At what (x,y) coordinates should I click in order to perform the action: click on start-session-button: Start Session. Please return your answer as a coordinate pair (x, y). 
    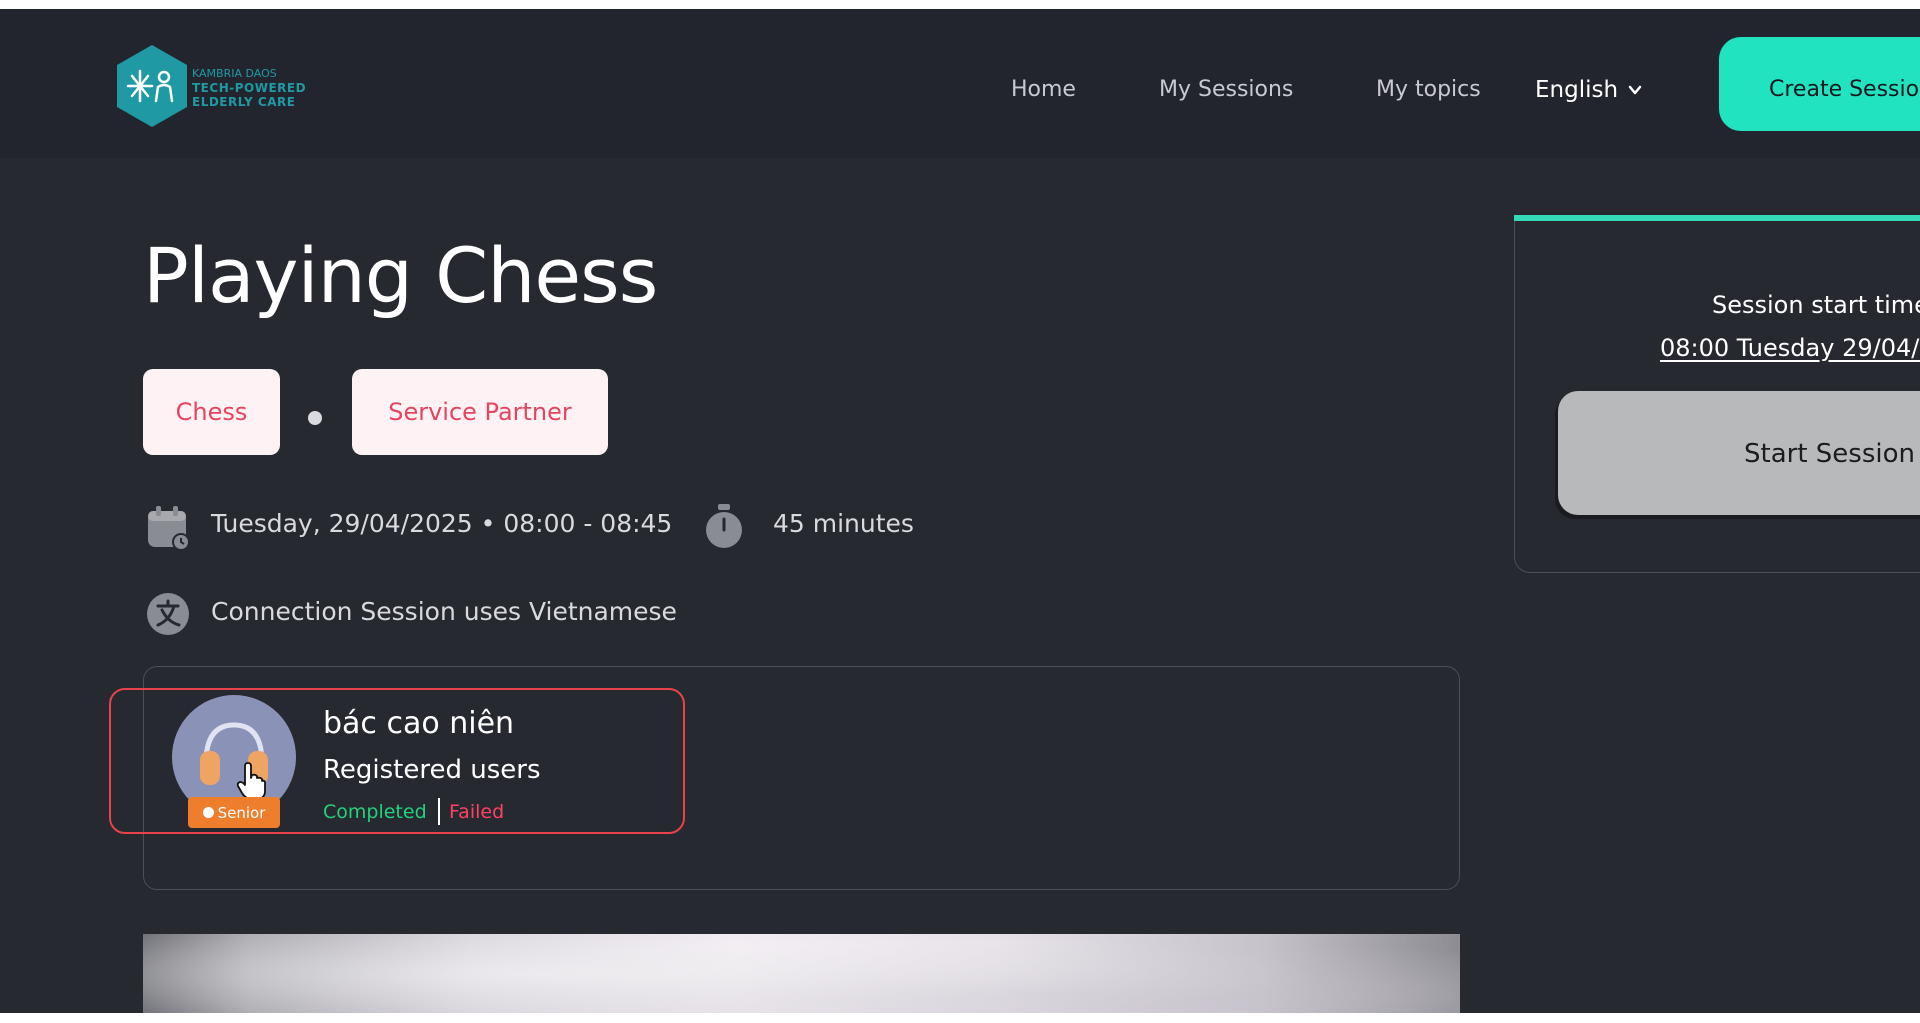
    Looking at the image, I should click on (1739, 453).